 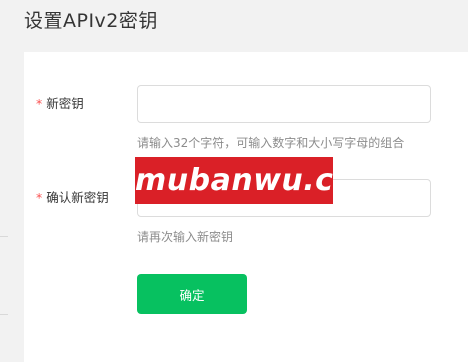 I want to click on confirm-key-label-text: 确认新密钥, so click(x=77, y=197).